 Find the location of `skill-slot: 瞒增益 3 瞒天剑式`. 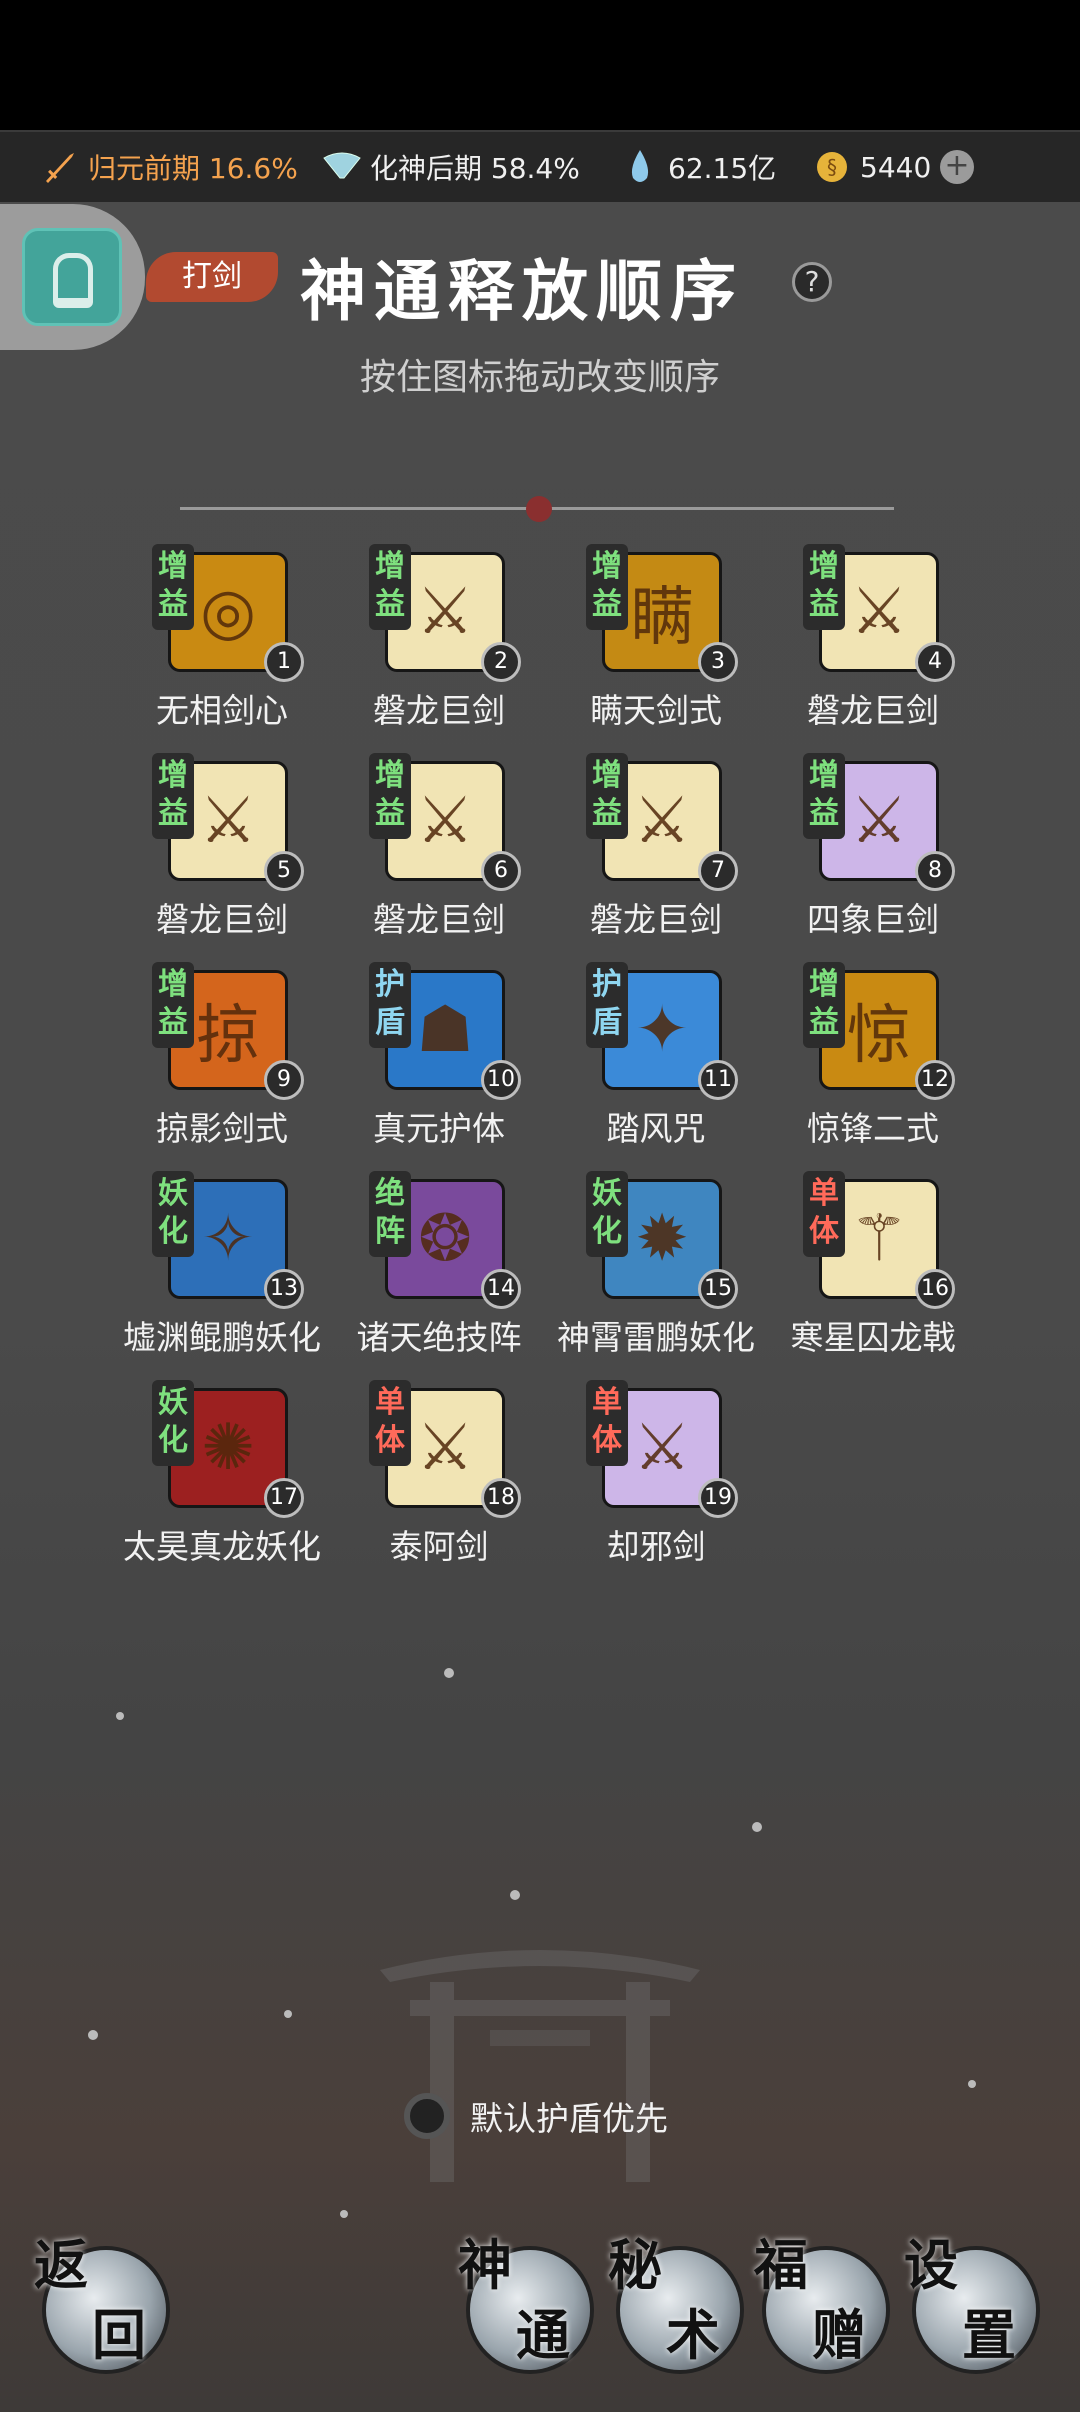

skill-slot: 瞒增益 3 瞒天剑式 is located at coordinates (646, 642).